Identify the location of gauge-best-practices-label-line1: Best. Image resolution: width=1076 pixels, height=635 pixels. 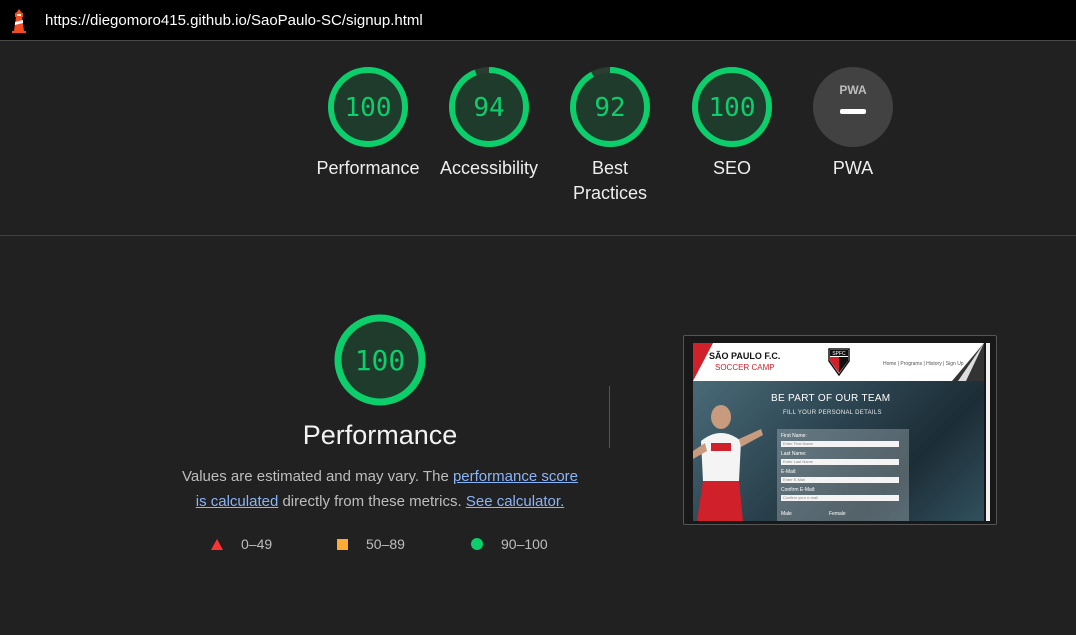
(610, 168).